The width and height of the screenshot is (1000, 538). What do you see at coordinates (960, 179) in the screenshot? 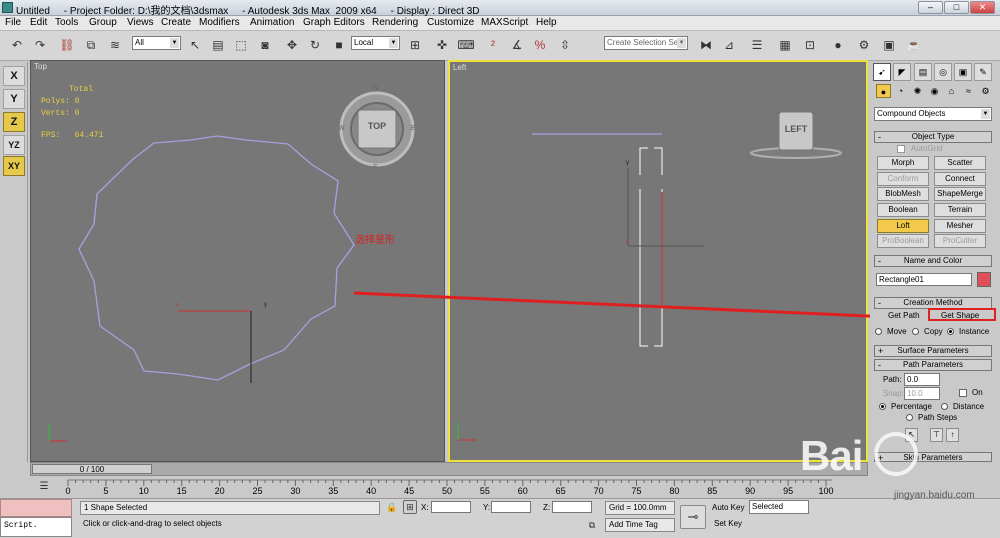
I see `connect-button: Connect` at bounding box center [960, 179].